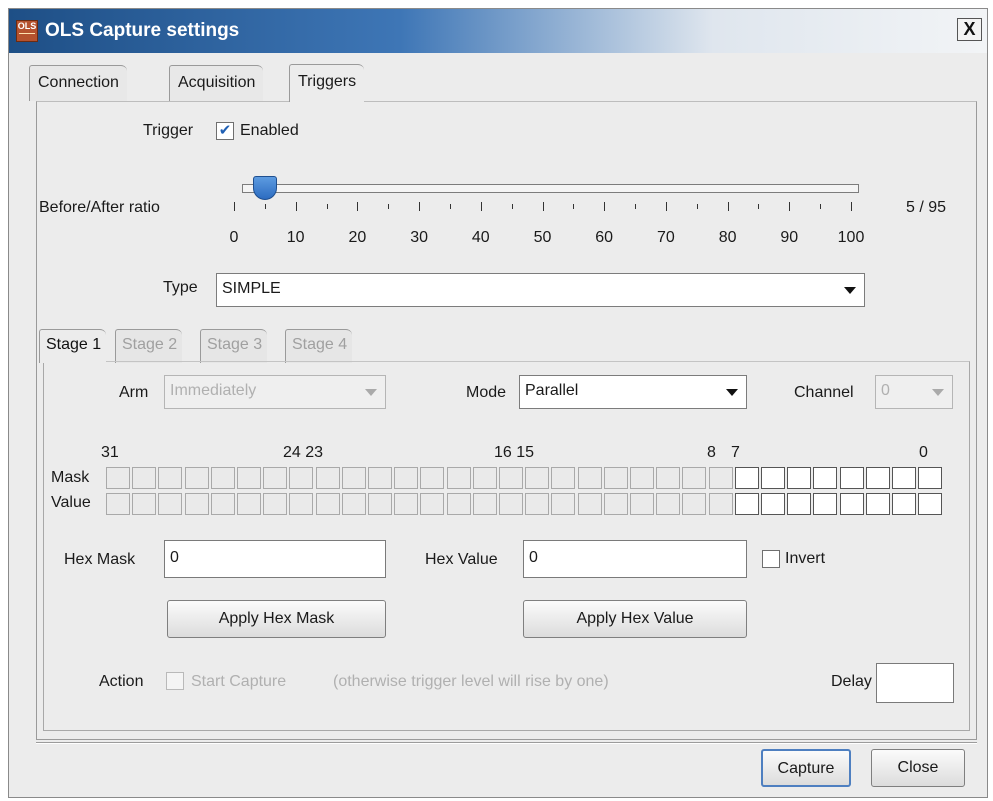 The image size is (993, 801). What do you see at coordinates (251, 288) in the screenshot?
I see `type-value: SIMPLE` at bounding box center [251, 288].